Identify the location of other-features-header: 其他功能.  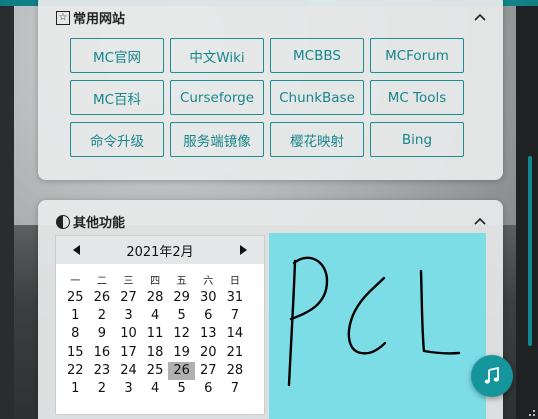
(90, 221).